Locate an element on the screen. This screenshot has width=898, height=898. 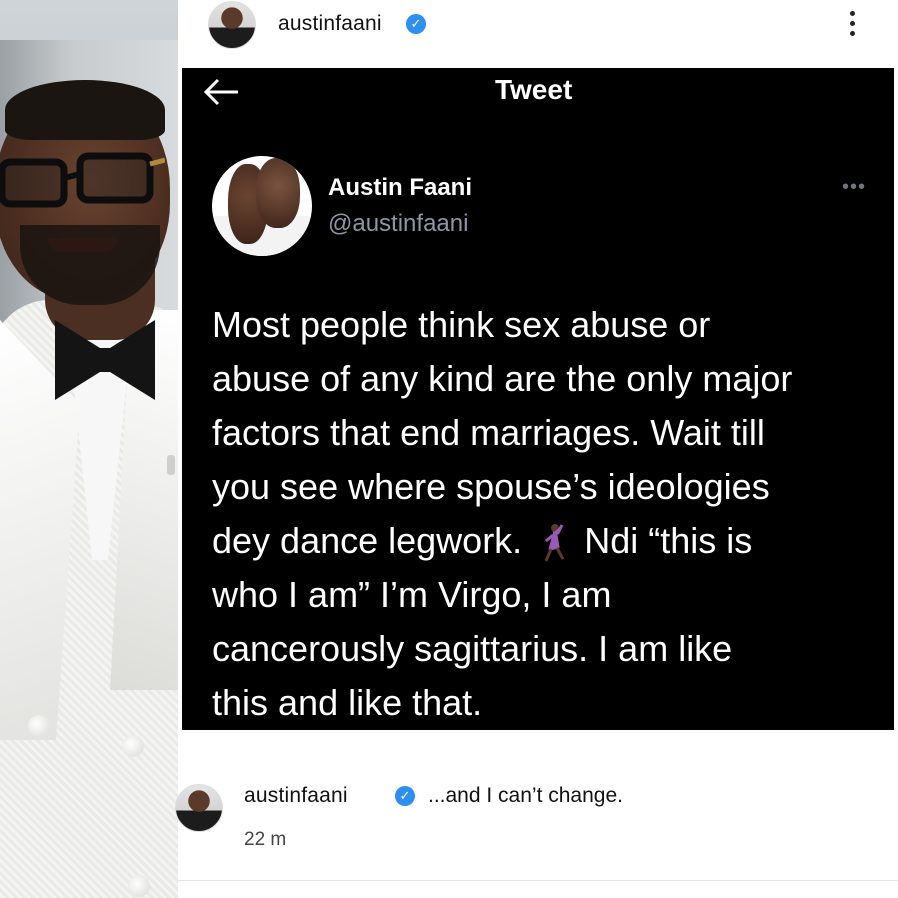
post-header: austinfaani ✓ is located at coordinates (538, 32).